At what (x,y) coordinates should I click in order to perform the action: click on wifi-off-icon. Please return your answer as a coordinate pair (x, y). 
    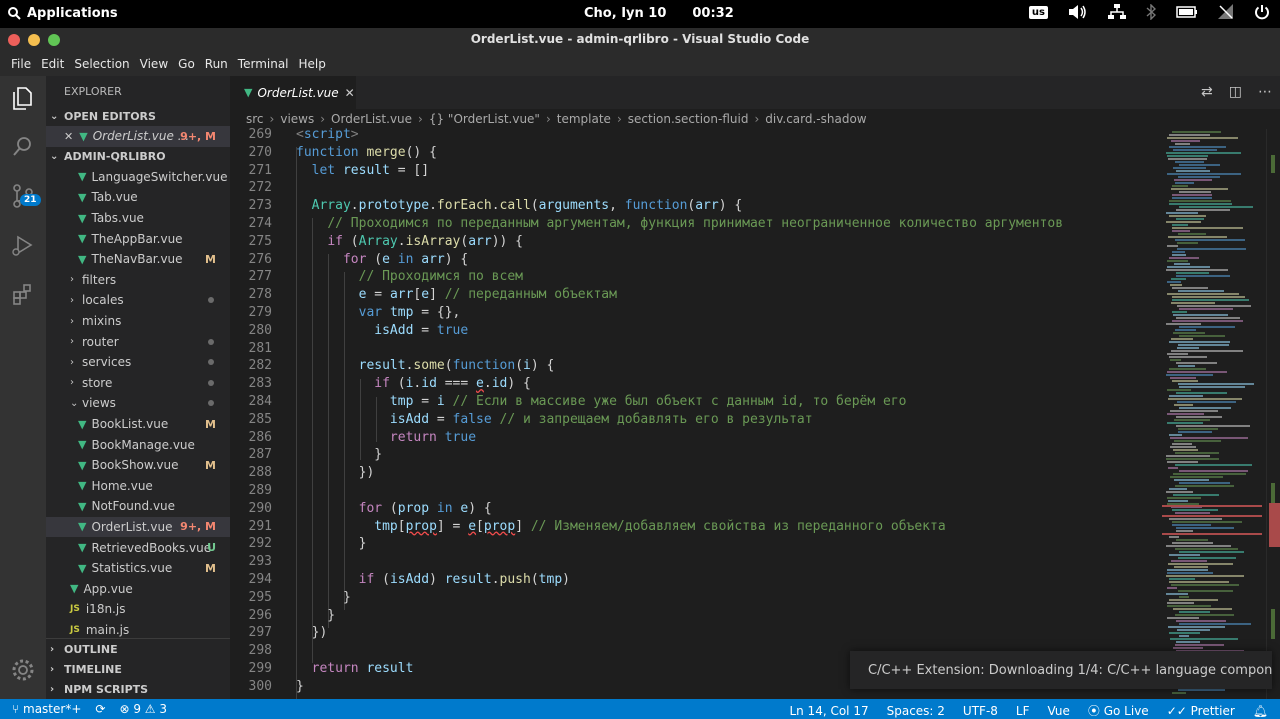
    Looking at the image, I should click on (1226, 12).